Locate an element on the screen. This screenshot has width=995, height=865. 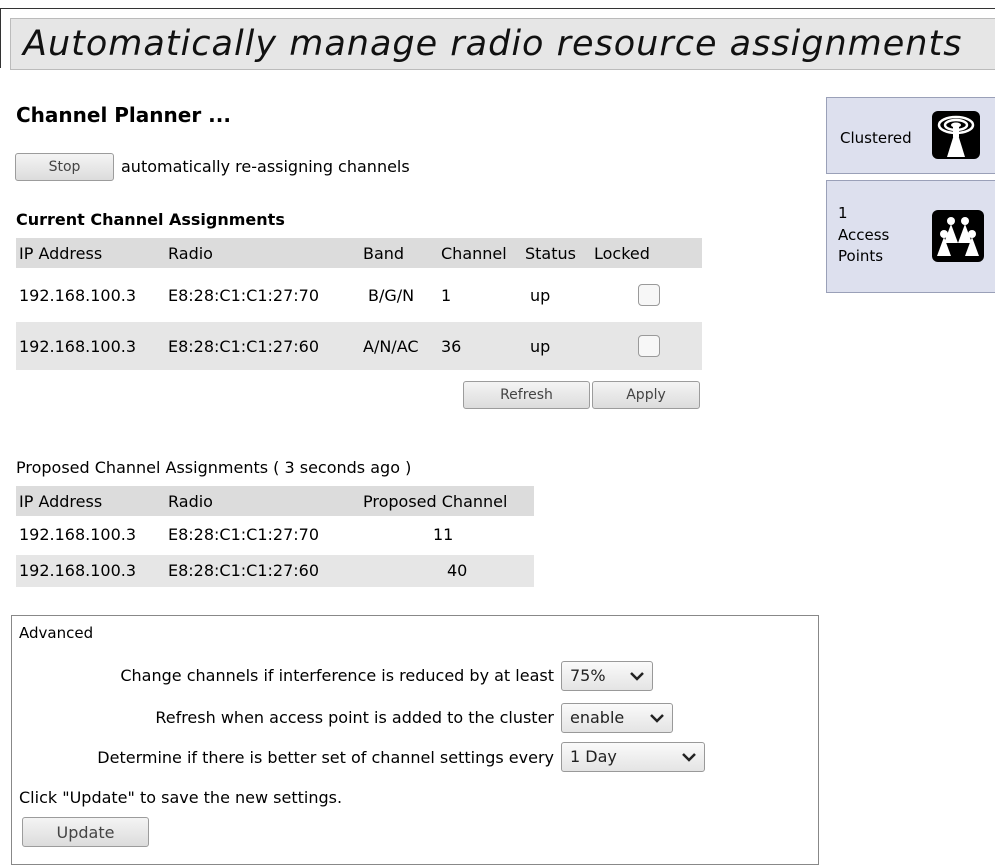
advanced-heading: Advanced is located at coordinates (56, 633).